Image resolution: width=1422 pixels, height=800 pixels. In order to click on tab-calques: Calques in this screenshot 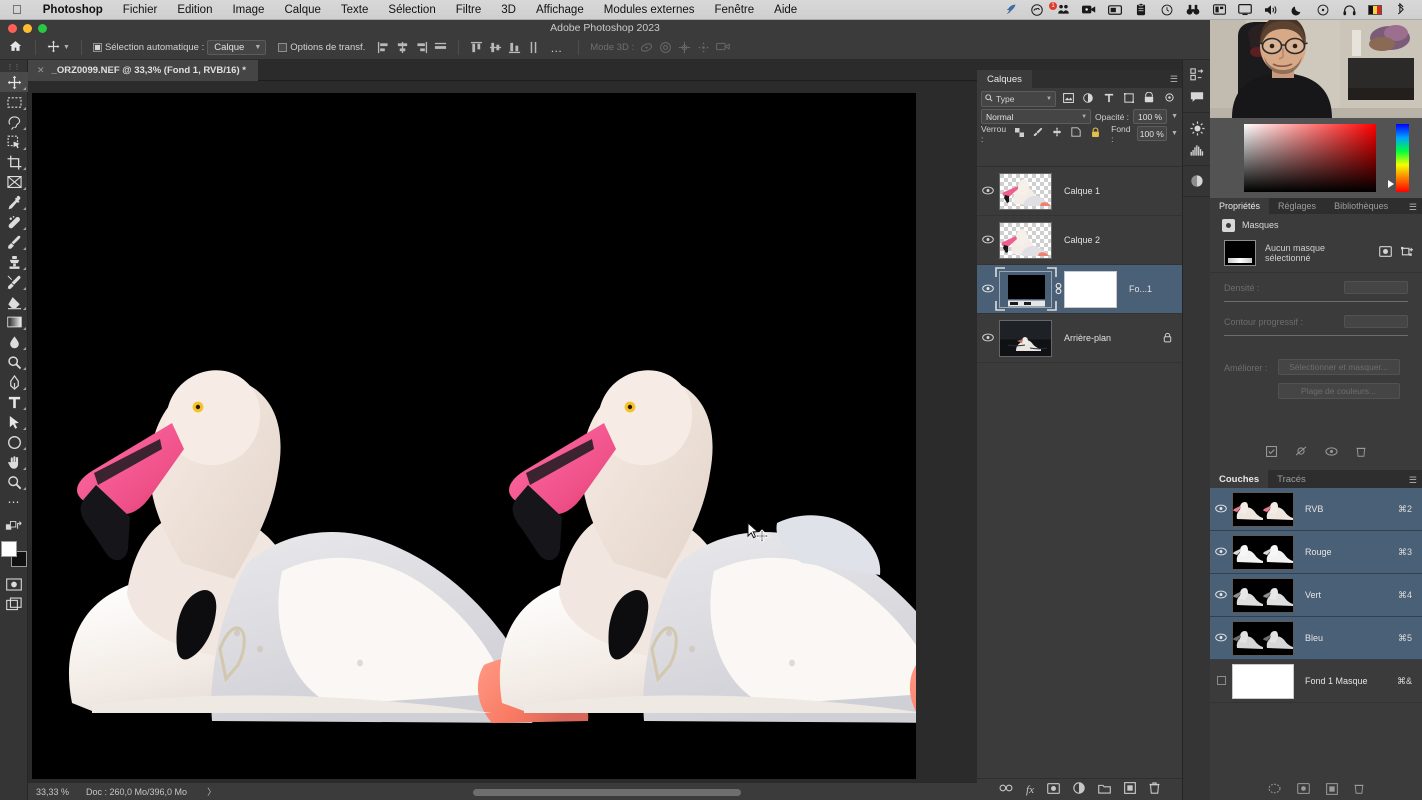, I will do `click(1004, 79)`.